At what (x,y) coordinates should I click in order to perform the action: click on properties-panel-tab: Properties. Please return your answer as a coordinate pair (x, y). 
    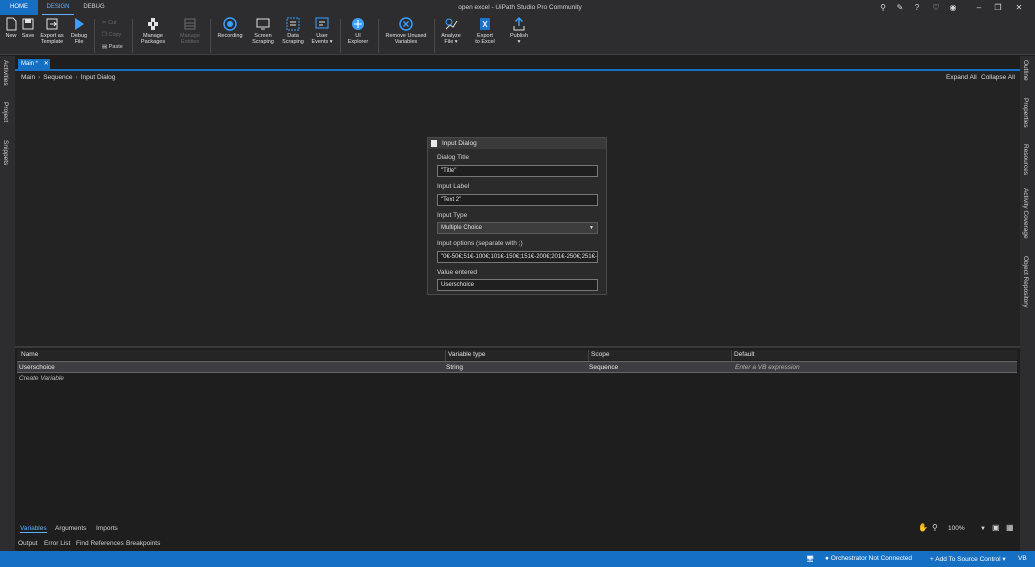
    Looking at the image, I should click on (1025, 113).